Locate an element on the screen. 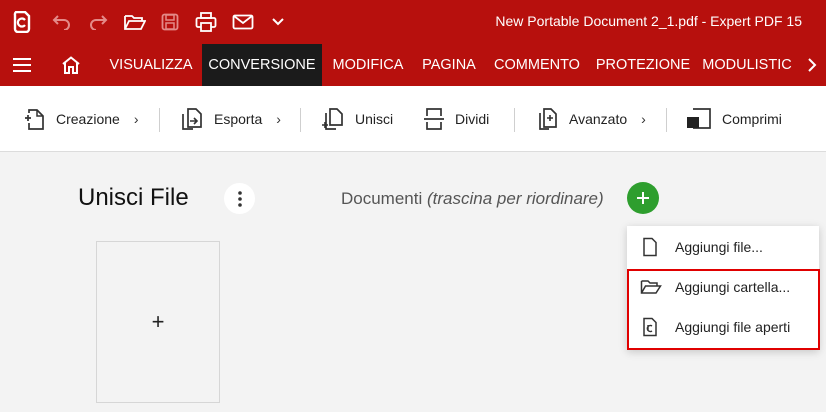 This screenshot has height=412, width=826. comprimi-label: Comprimi is located at coordinates (752, 119).